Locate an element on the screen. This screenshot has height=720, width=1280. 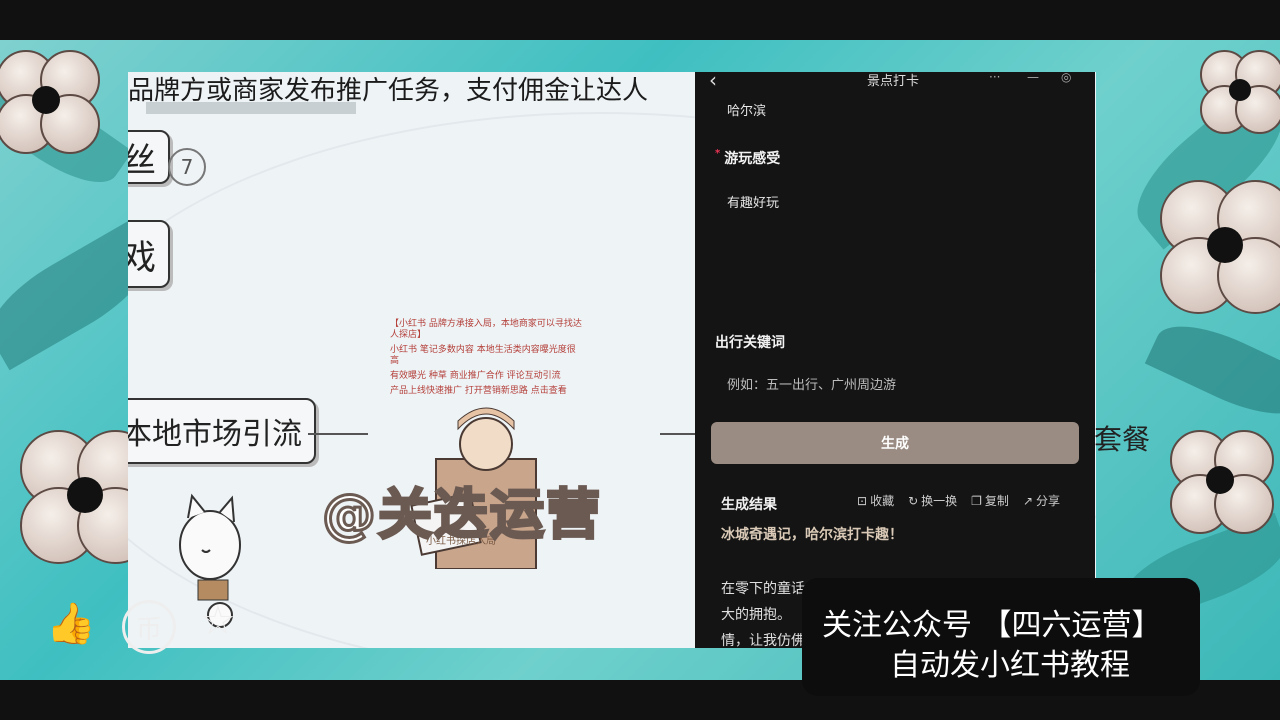
back-chevron-icon: ‹ is located at coordinates (713, 82).